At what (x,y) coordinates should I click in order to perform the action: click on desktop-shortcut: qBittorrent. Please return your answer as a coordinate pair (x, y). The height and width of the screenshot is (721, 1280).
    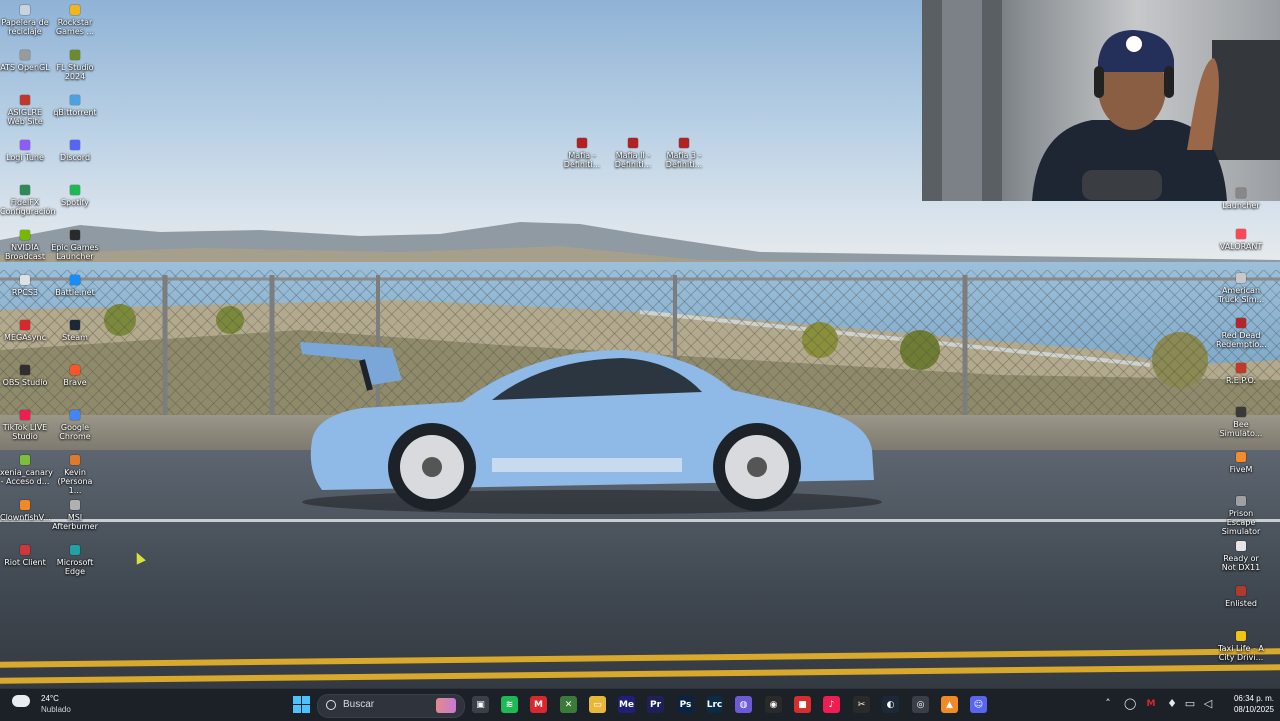
    Looking at the image, I should click on (75, 104).